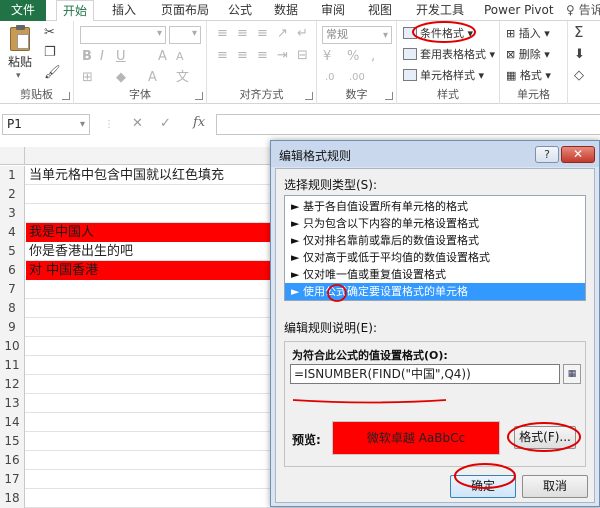 The image size is (600, 508). What do you see at coordinates (286, 10) in the screenshot?
I see `tab-data: 数据` at bounding box center [286, 10].